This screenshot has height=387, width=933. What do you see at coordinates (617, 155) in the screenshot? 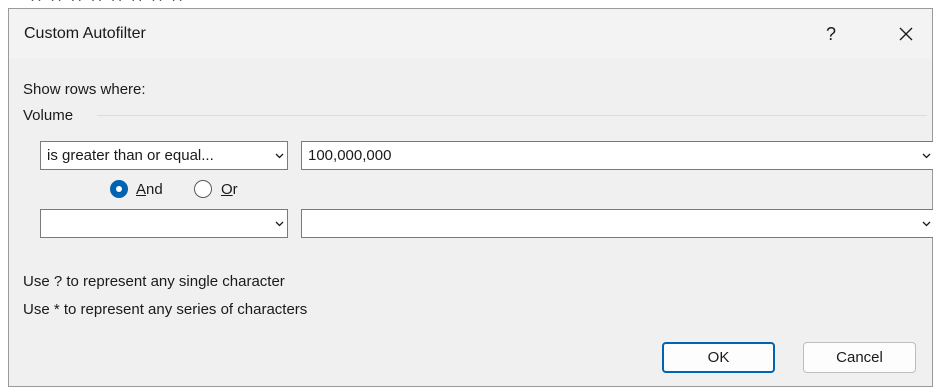
I see `value-combo-1: 100,000,000` at bounding box center [617, 155].